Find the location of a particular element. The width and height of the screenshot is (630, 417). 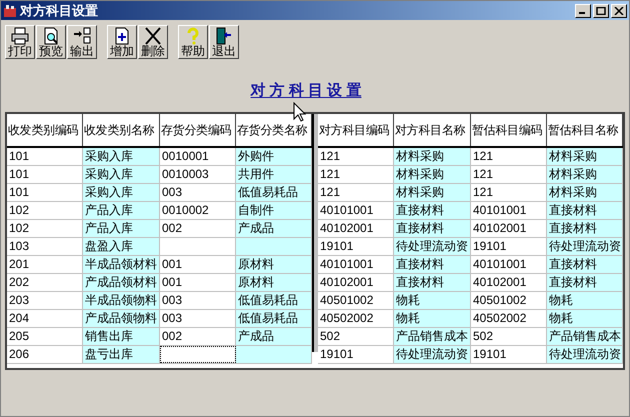

table-cell: 外购件 is located at coordinates (274, 156).